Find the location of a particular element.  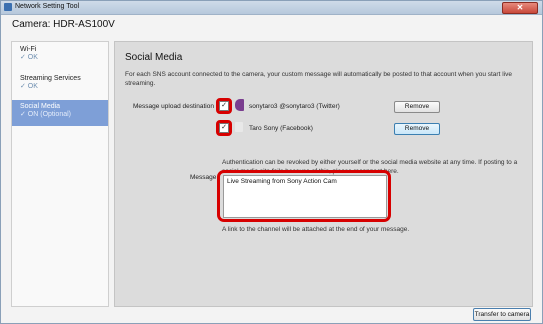

transfer-to-camera-button: Transfer to camera is located at coordinates (502, 314).